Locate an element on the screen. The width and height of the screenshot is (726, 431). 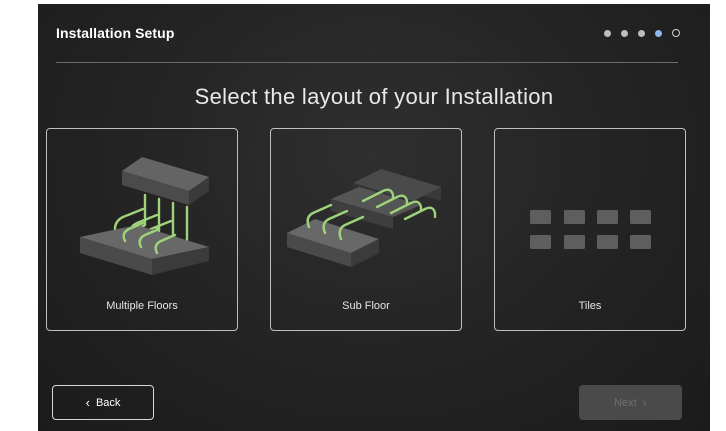
next-button: Next › is located at coordinates (630, 402).